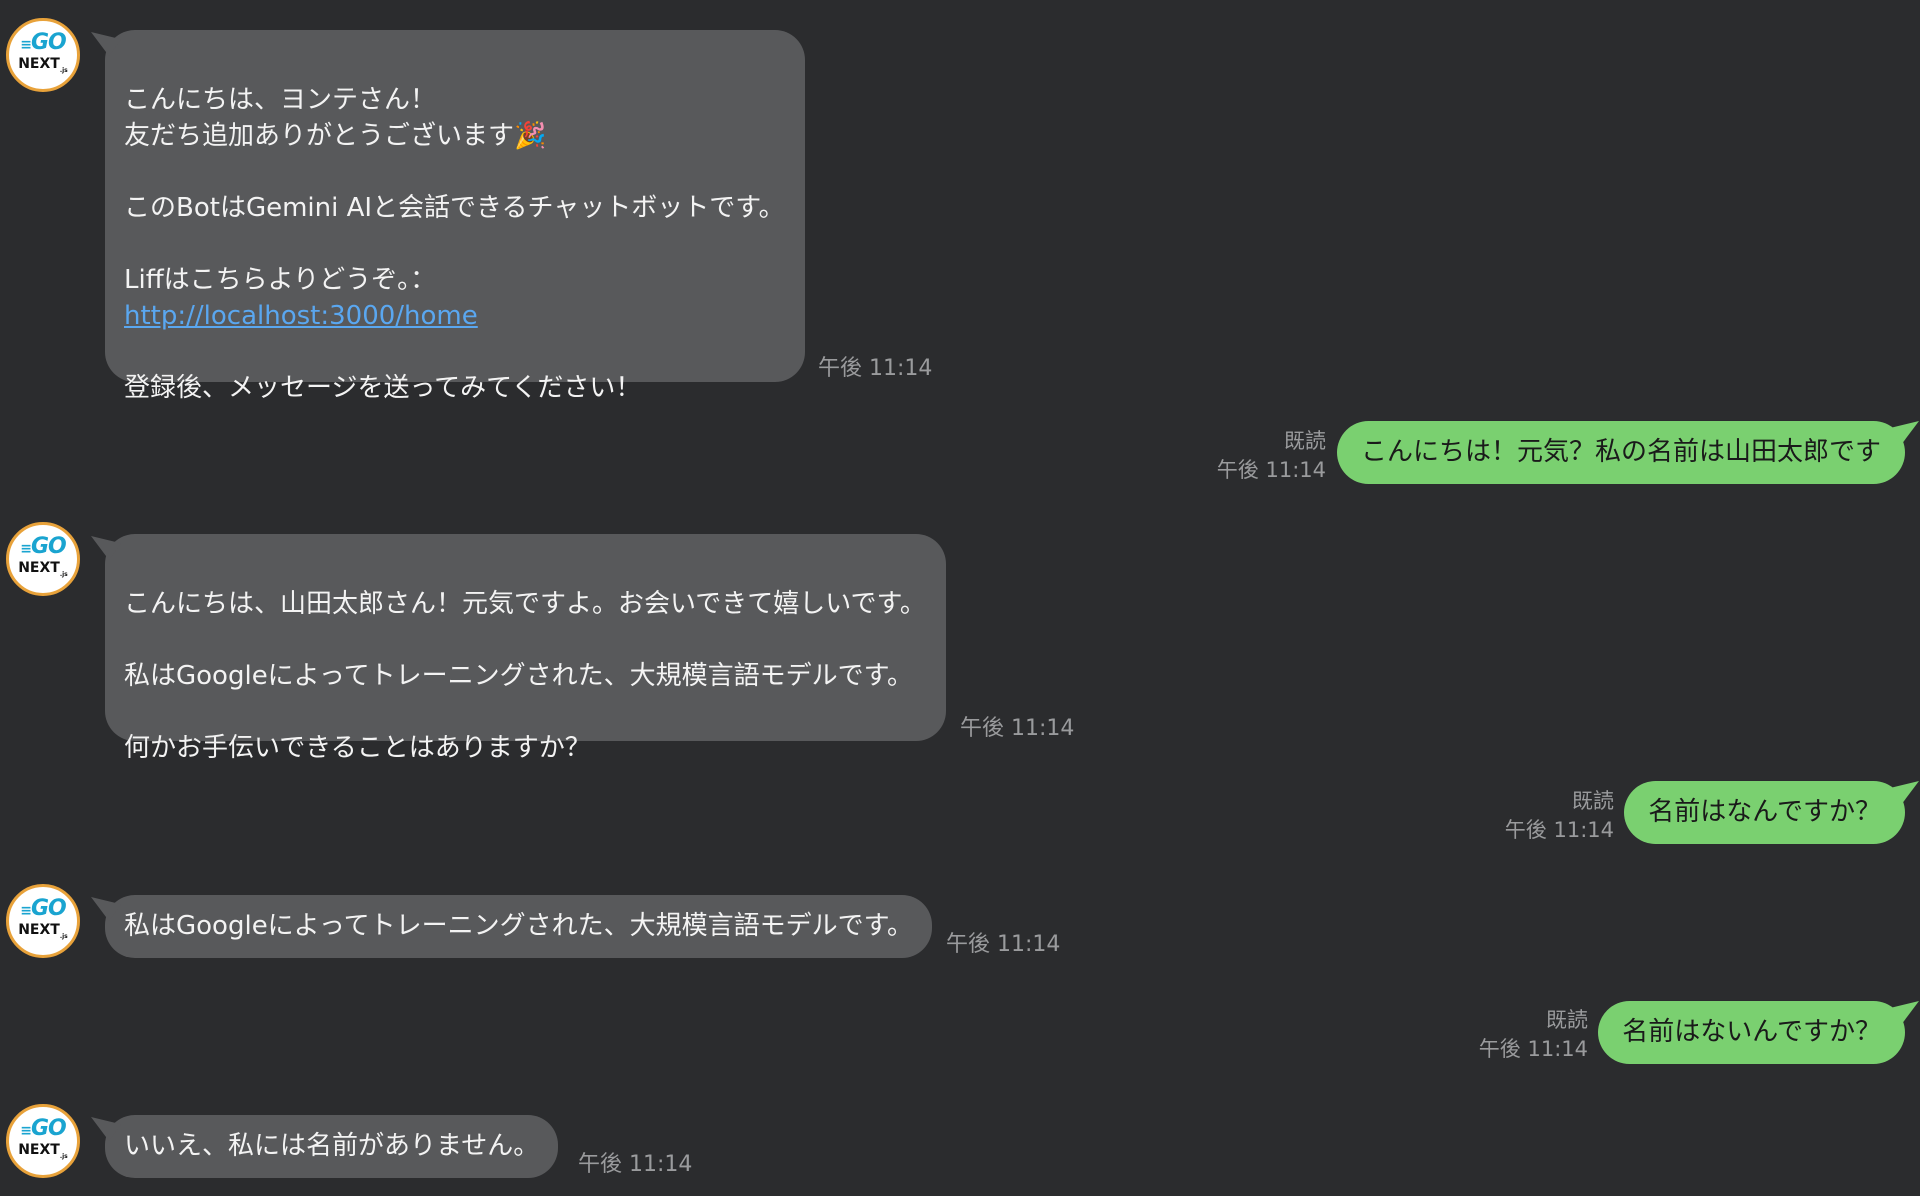  What do you see at coordinates (530, 136) in the screenshot?
I see `party-popper-icon: 🎉` at bounding box center [530, 136].